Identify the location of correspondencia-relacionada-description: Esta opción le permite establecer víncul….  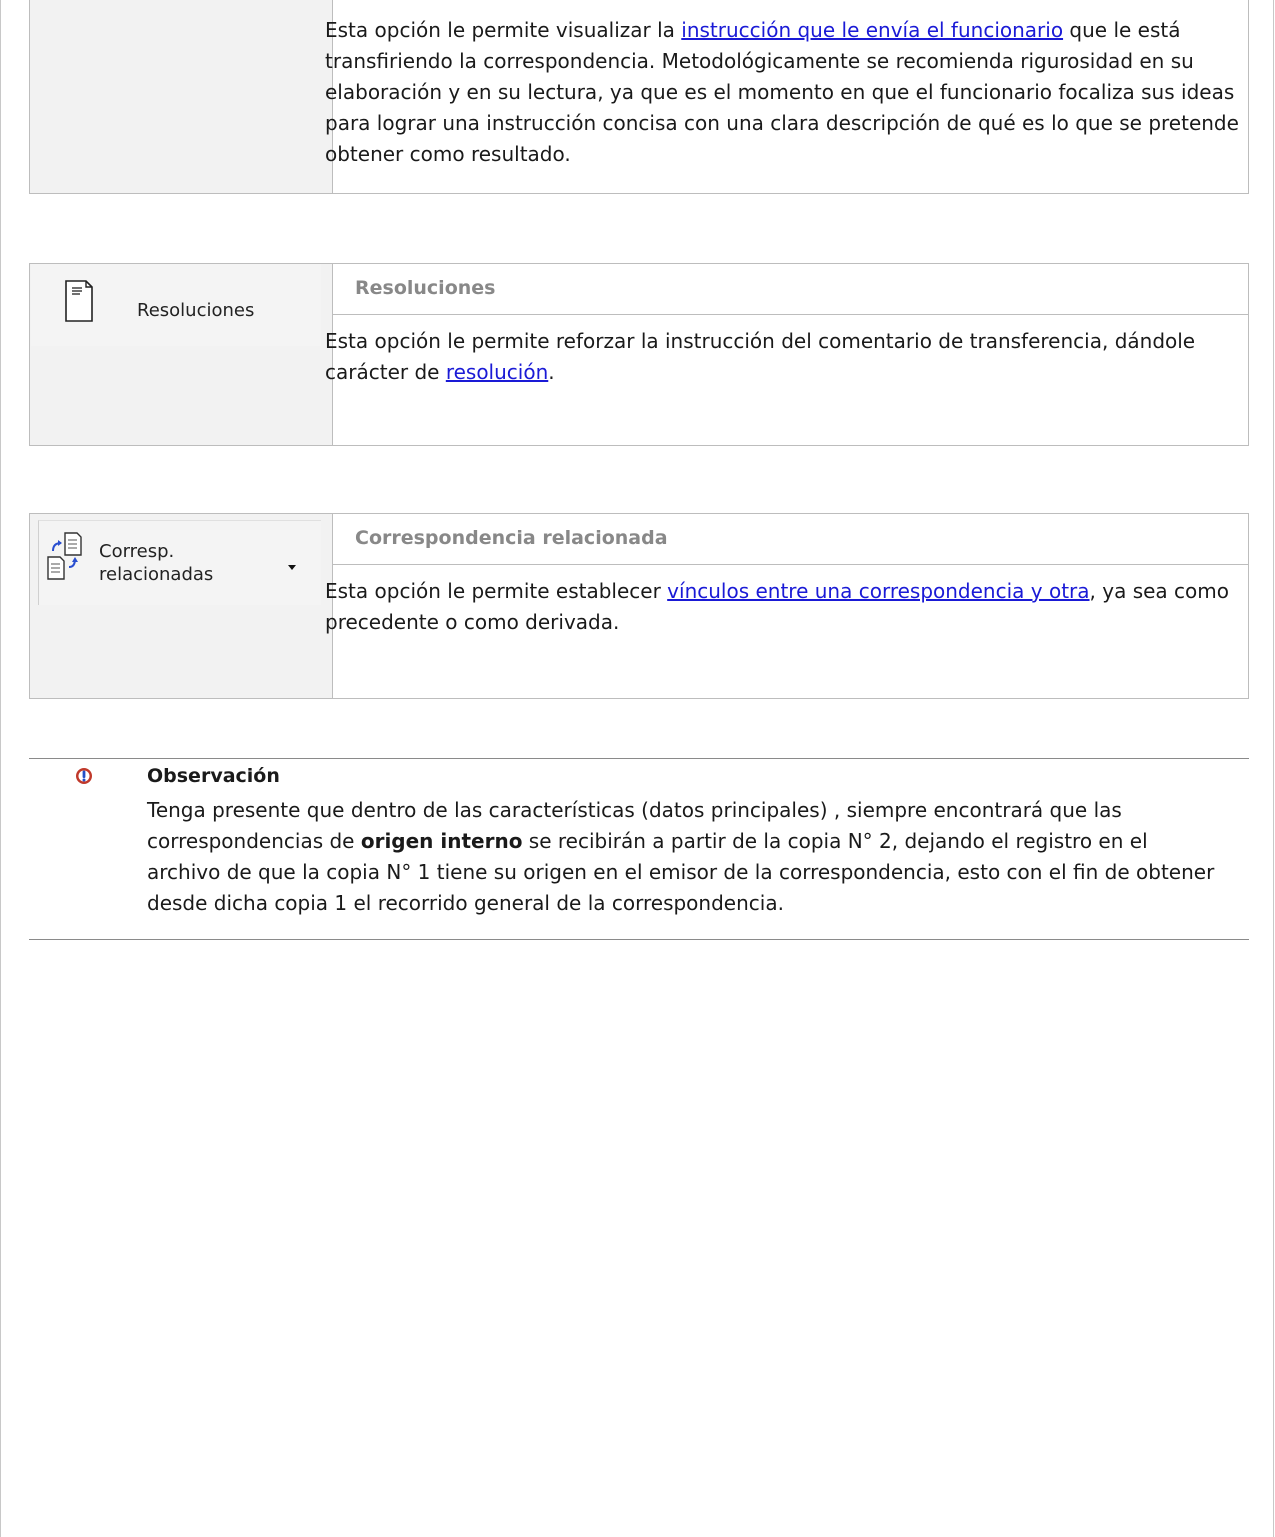
(790, 607).